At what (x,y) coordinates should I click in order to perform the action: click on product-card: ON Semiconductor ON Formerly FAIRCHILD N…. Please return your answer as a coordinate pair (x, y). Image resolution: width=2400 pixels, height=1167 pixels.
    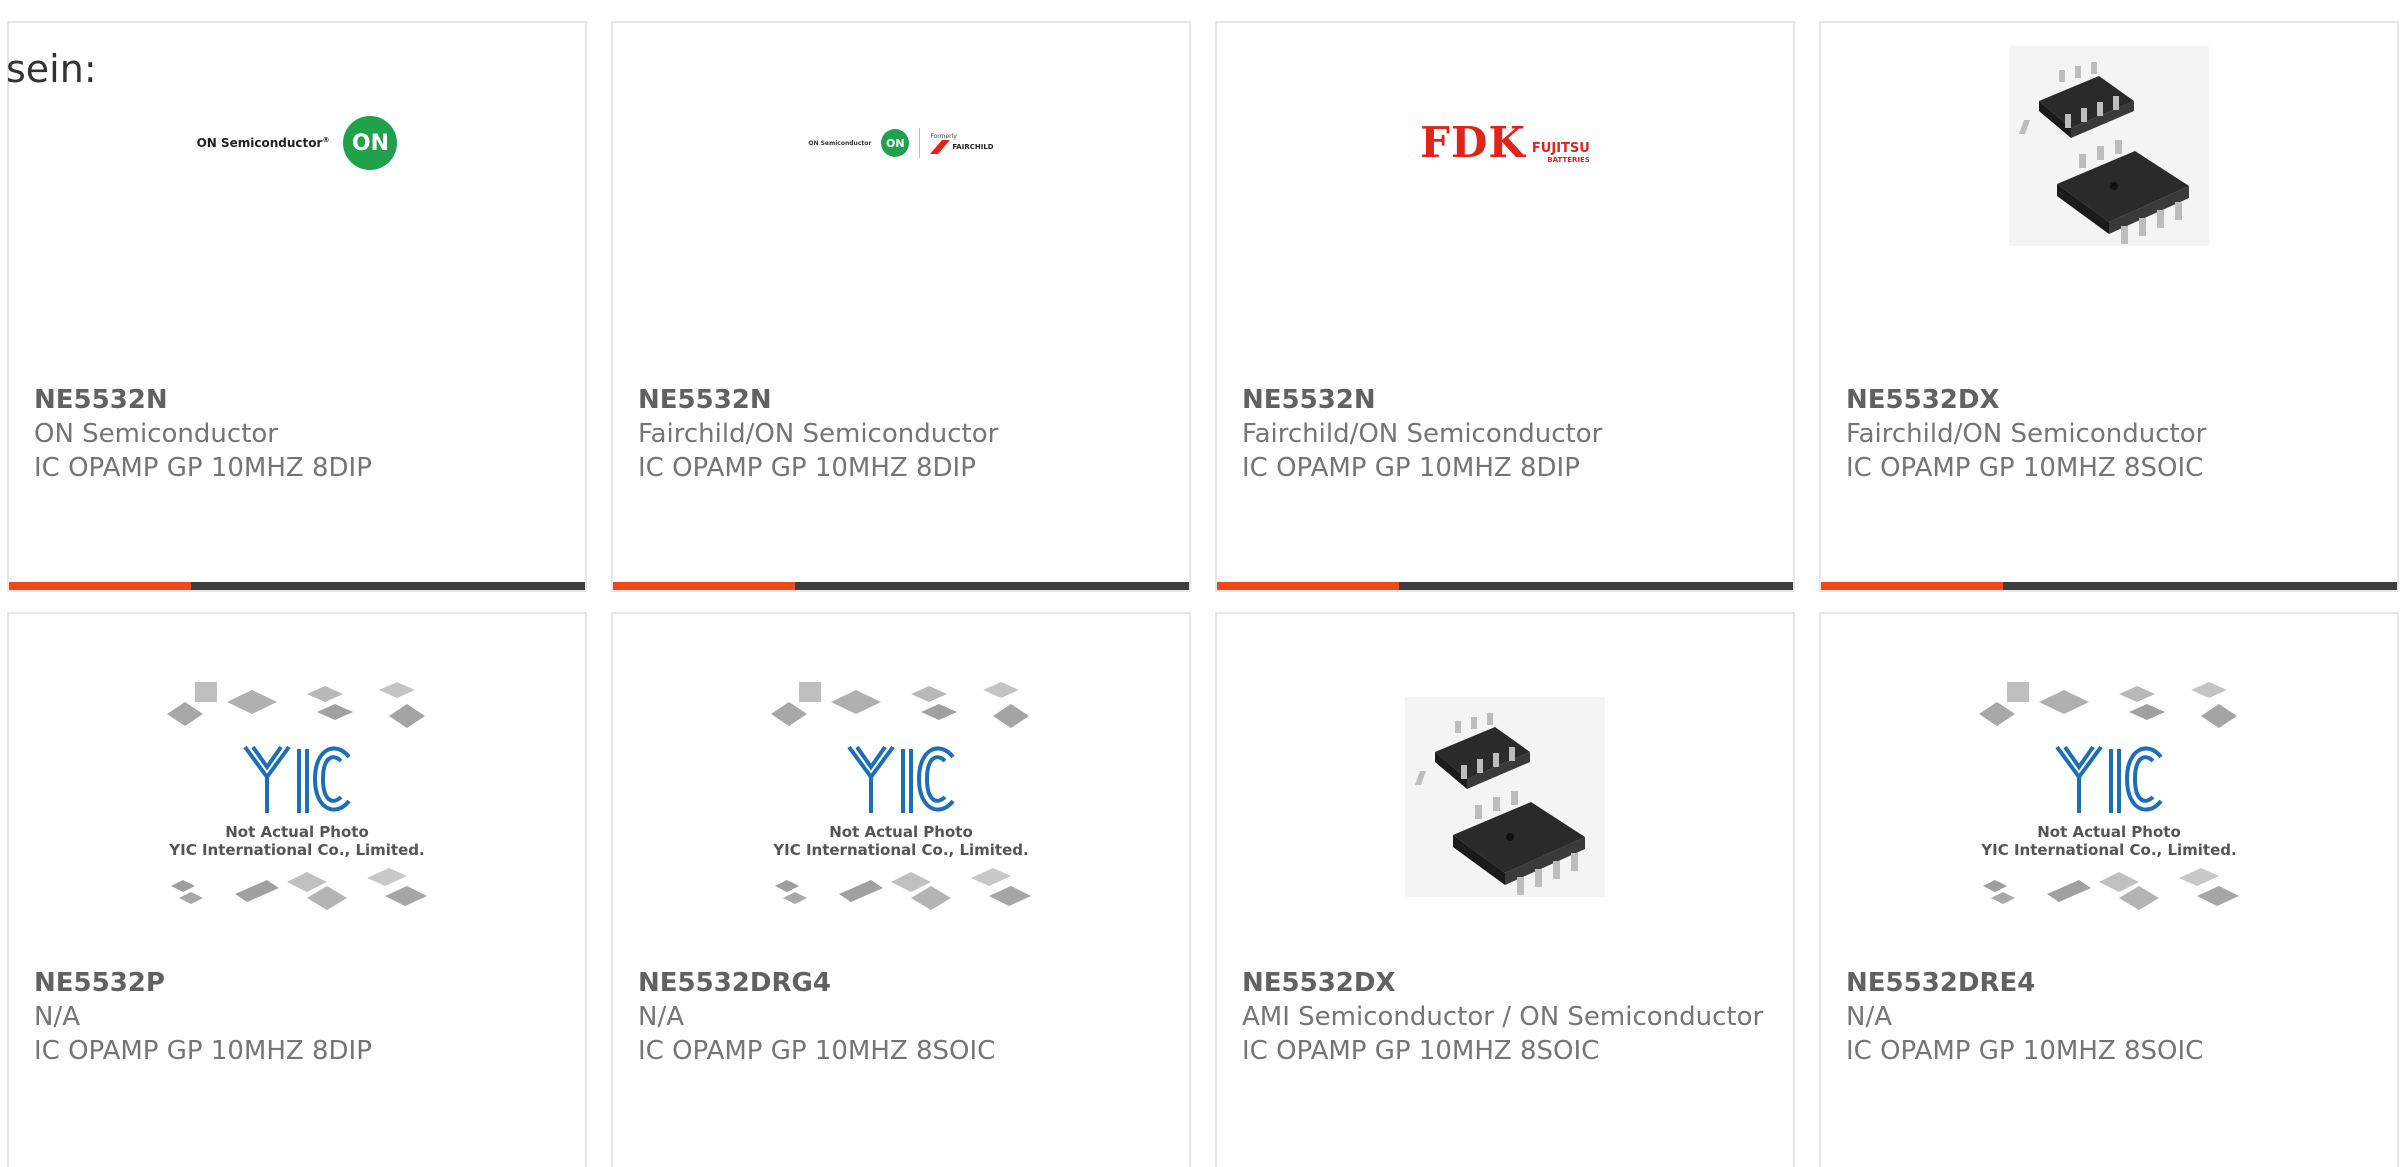
    Looking at the image, I should click on (901, 306).